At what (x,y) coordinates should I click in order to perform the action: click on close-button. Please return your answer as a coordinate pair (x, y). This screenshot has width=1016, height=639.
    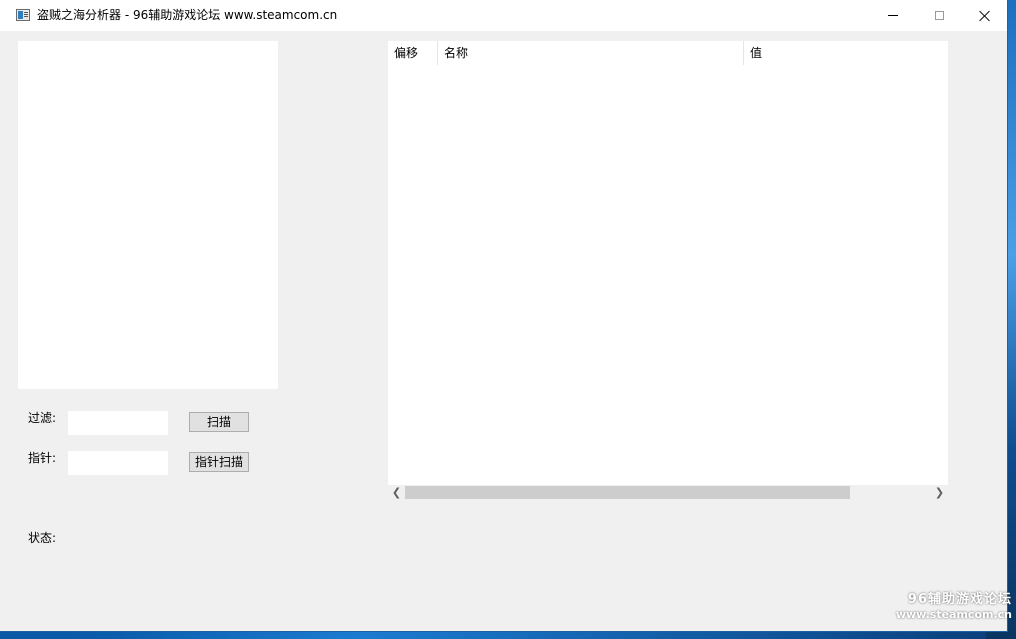
    Looking at the image, I should click on (985, 15).